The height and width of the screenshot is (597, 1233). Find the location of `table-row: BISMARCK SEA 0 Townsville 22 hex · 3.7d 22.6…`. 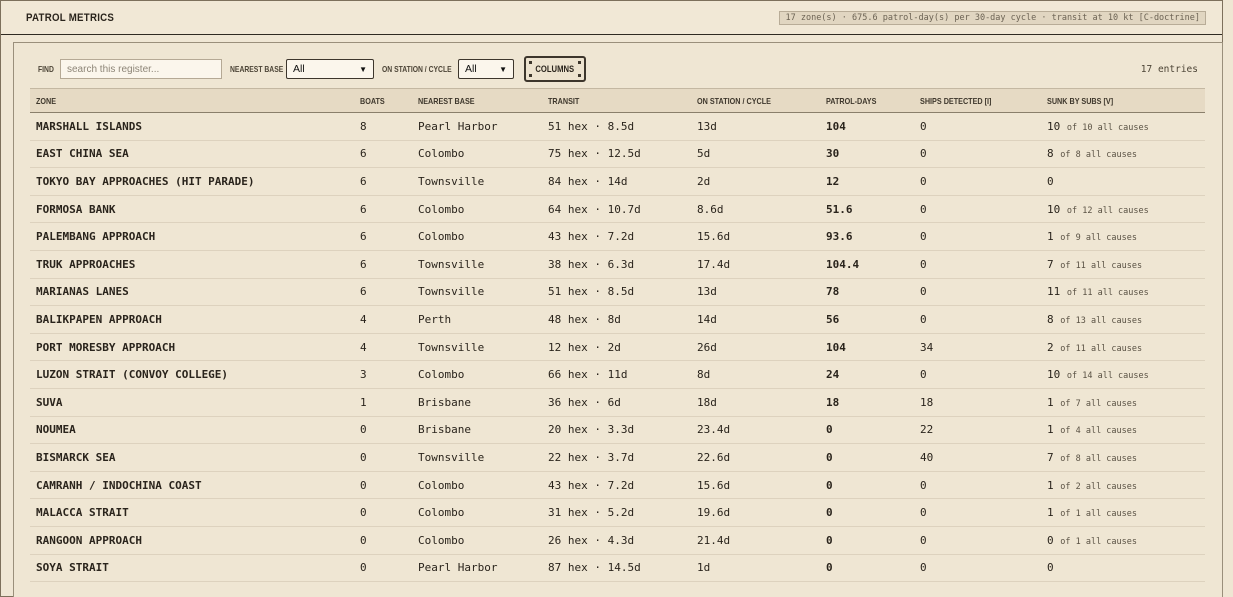

table-row: BISMARCK SEA 0 Townsville 22 hex · 3.7d 22.6… is located at coordinates (617, 458).